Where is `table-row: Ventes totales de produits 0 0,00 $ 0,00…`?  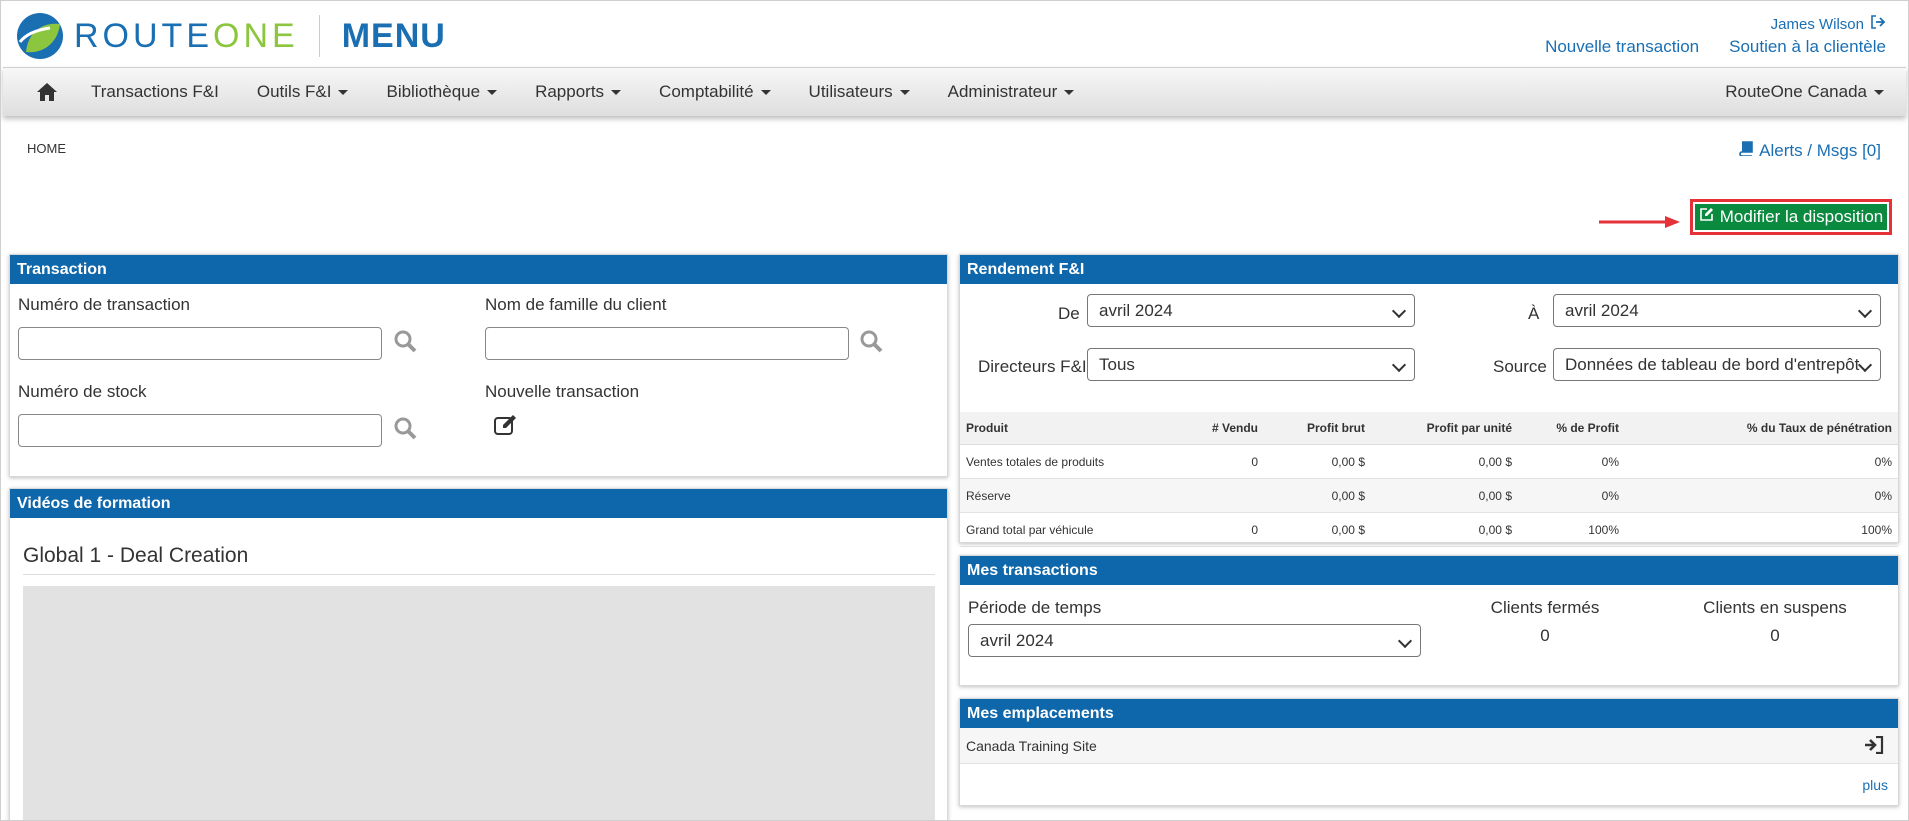 table-row: Ventes totales de produits 0 0,00 $ 0,00… is located at coordinates (1429, 461).